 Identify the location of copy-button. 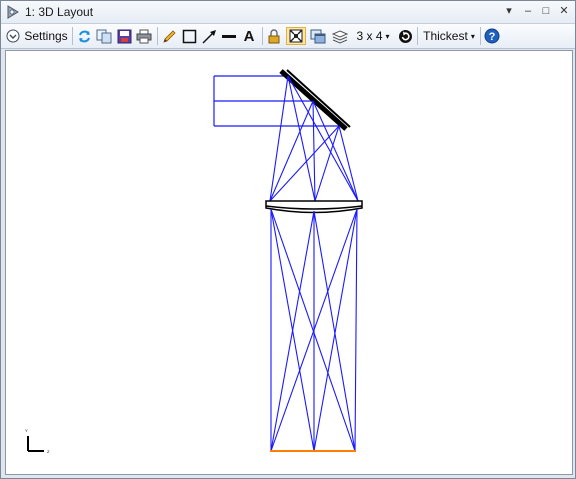
(104, 36).